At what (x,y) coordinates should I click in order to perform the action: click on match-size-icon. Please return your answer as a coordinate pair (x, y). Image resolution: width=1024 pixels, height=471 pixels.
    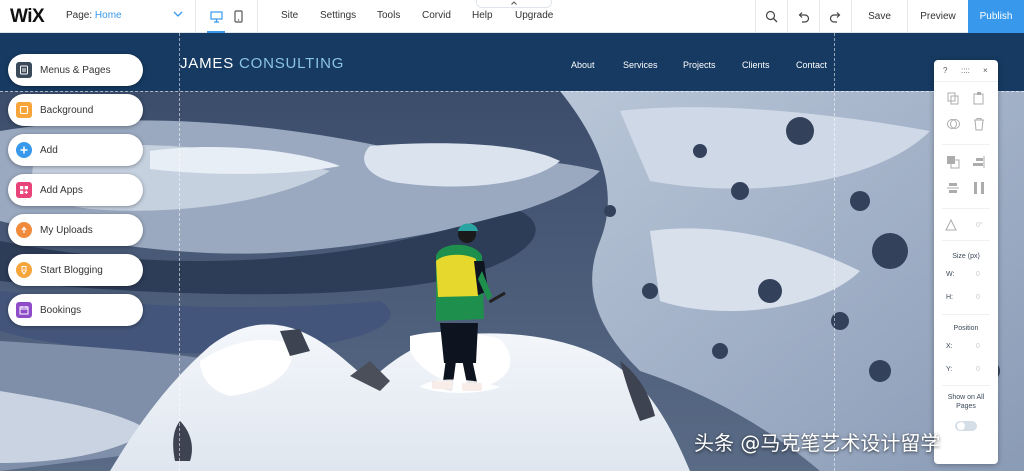
    Looking at the image, I should click on (979, 188).